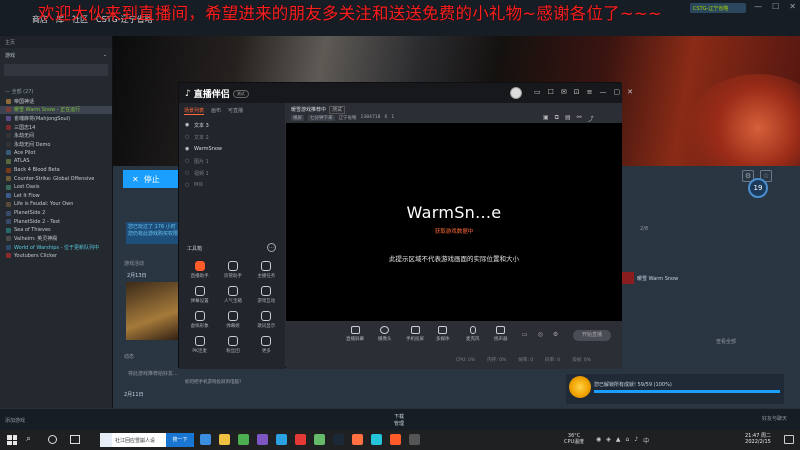  Describe the element at coordinates (617, 92) in the screenshot. I see `maximize-icon: ▢` at that location.